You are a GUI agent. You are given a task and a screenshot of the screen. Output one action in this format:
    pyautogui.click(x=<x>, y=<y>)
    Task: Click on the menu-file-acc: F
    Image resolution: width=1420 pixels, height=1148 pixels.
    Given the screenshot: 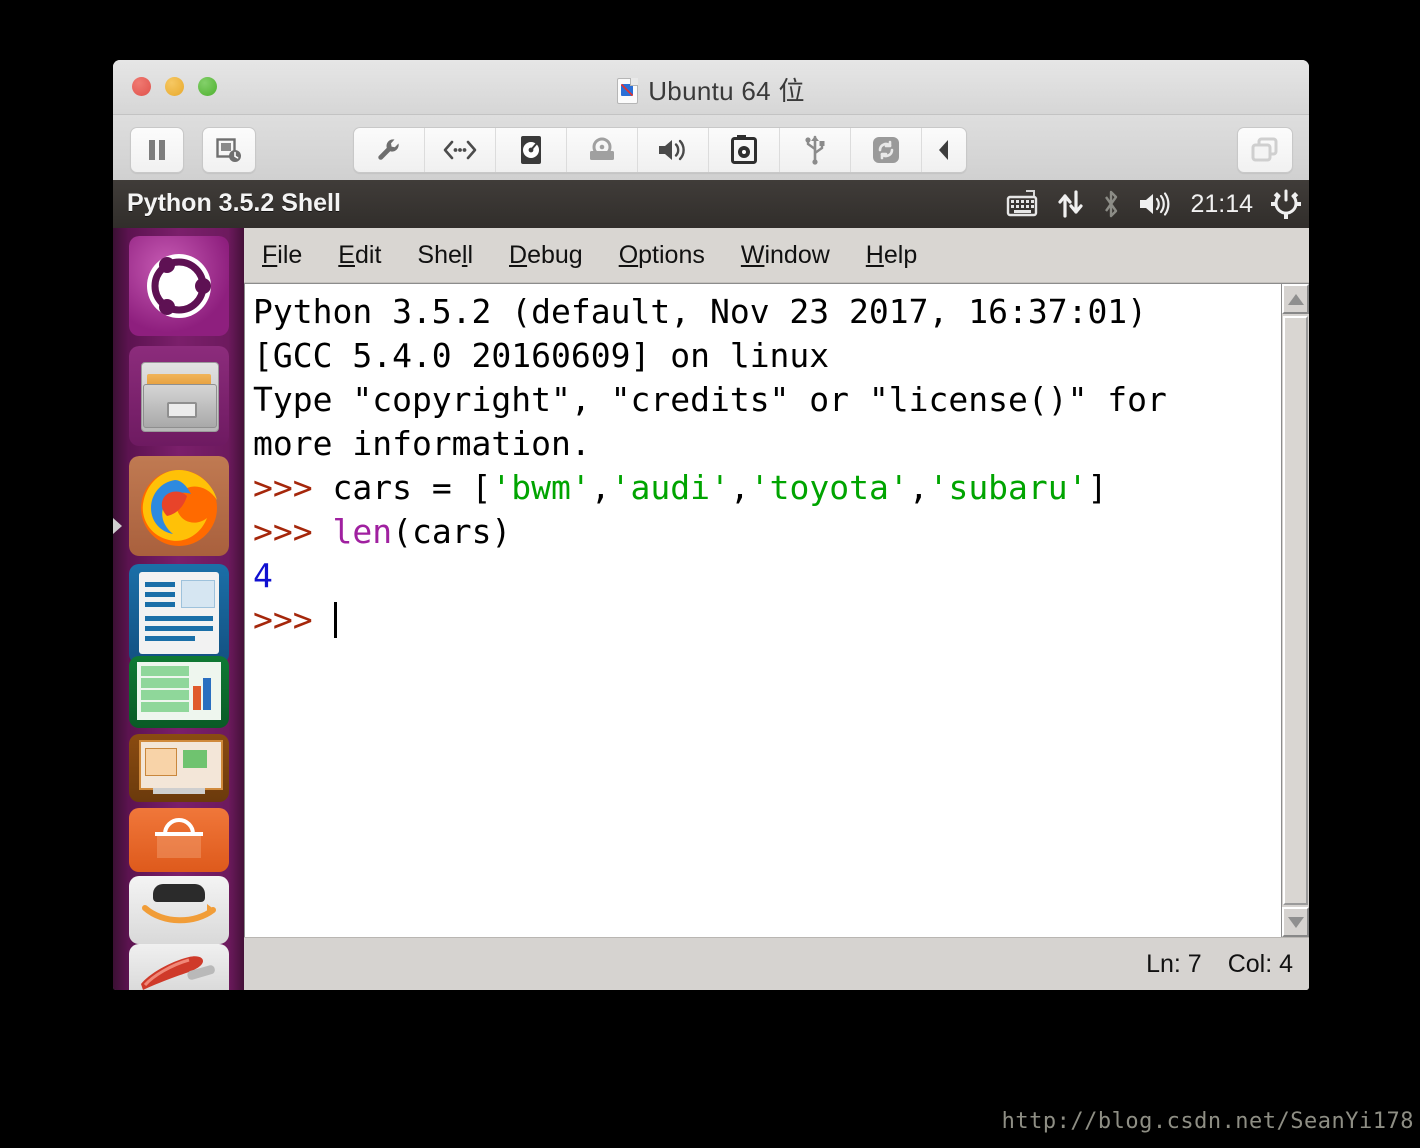 What is the action you would take?
    pyautogui.click(x=270, y=254)
    